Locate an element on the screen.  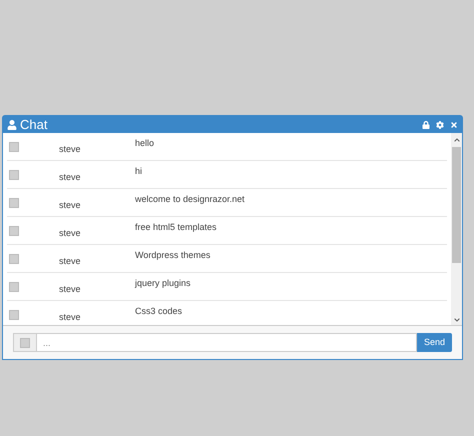
window-title: Chat is located at coordinates (34, 124).